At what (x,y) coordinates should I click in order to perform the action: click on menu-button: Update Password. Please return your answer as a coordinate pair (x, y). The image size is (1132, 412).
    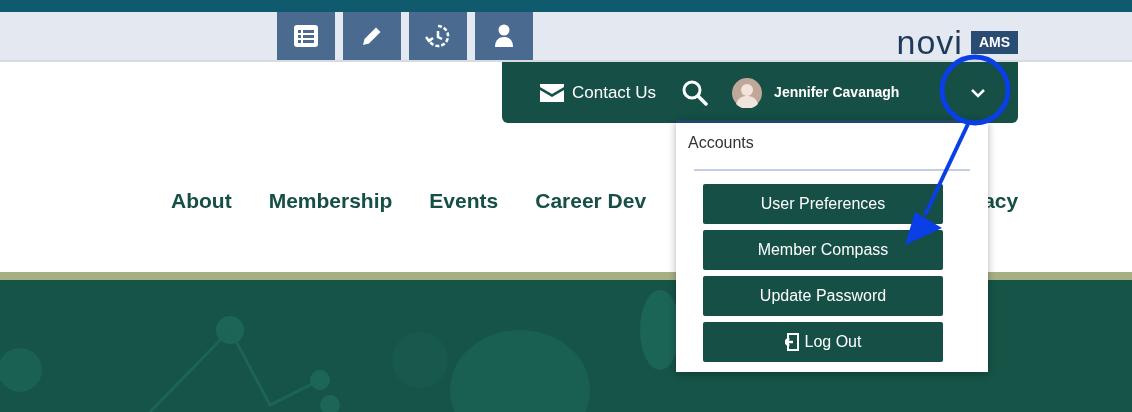
    Looking at the image, I should click on (823, 296).